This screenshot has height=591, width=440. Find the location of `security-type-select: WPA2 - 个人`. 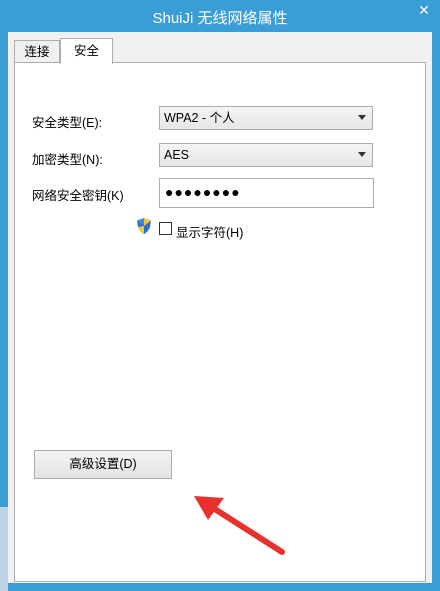

security-type-select: WPA2 - 个人 is located at coordinates (266, 118).